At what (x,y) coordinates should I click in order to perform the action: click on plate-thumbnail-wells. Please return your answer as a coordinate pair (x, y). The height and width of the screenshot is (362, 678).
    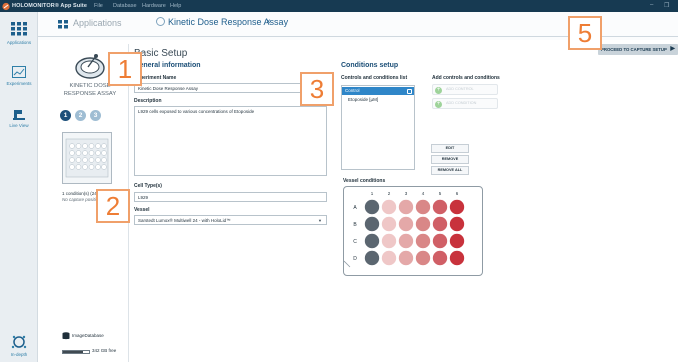
    Looking at the image, I should click on (87, 158).